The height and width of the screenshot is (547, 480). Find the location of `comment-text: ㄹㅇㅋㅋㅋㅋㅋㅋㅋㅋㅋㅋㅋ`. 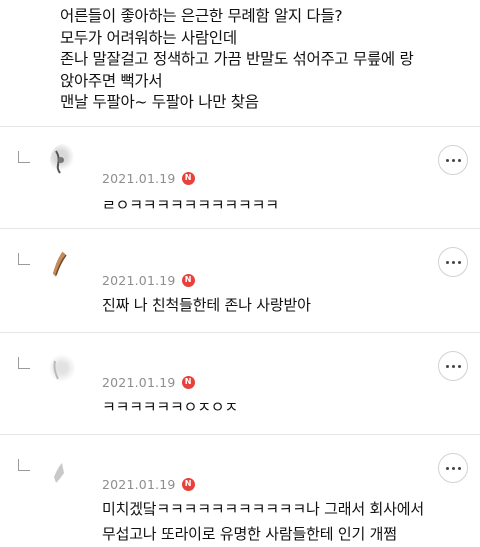

comment-text: ㄹㅇㅋㅋㅋㅋㅋㅋㅋㅋㅋㅋㅋ is located at coordinates (287, 205).